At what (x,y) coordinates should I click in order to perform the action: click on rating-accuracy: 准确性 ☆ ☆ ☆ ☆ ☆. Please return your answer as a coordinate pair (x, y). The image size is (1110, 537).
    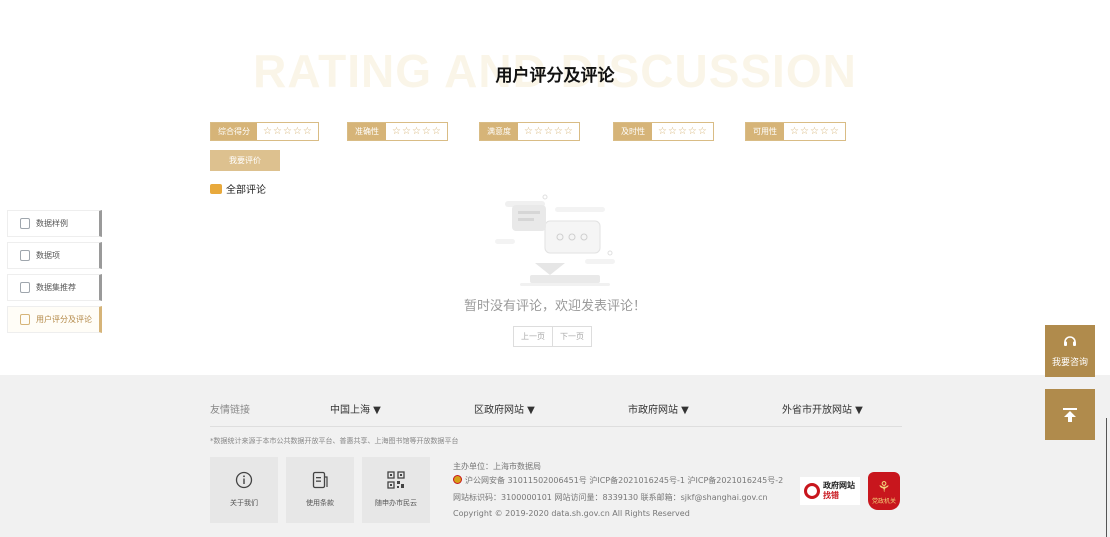
    Looking at the image, I should click on (397, 131).